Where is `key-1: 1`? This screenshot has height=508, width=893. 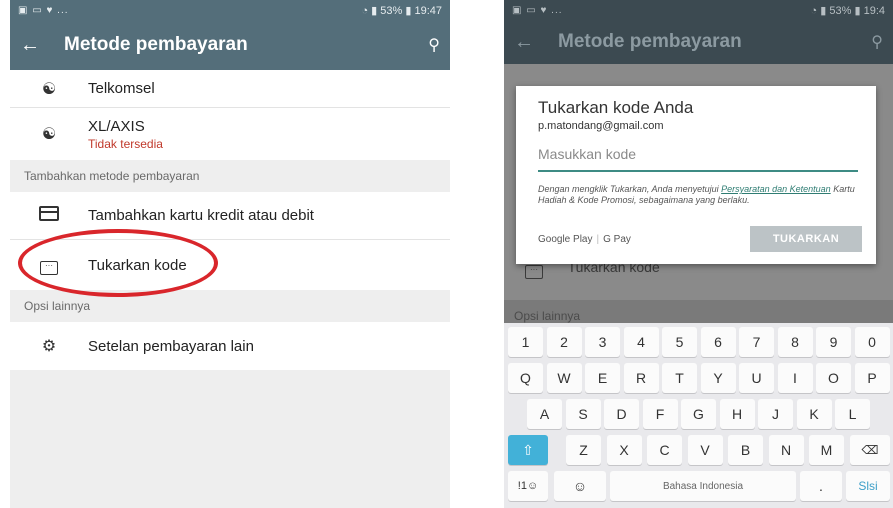
key-1: 1 is located at coordinates (525, 342).